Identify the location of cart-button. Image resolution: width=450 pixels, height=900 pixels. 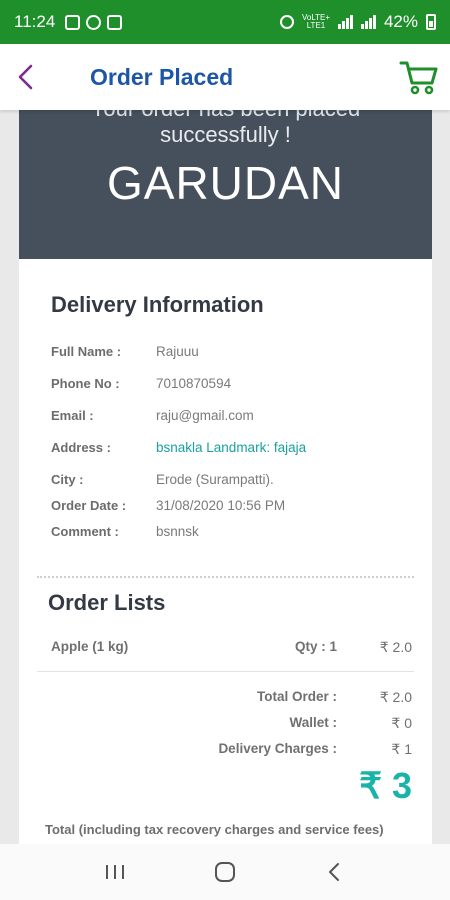
(419, 77).